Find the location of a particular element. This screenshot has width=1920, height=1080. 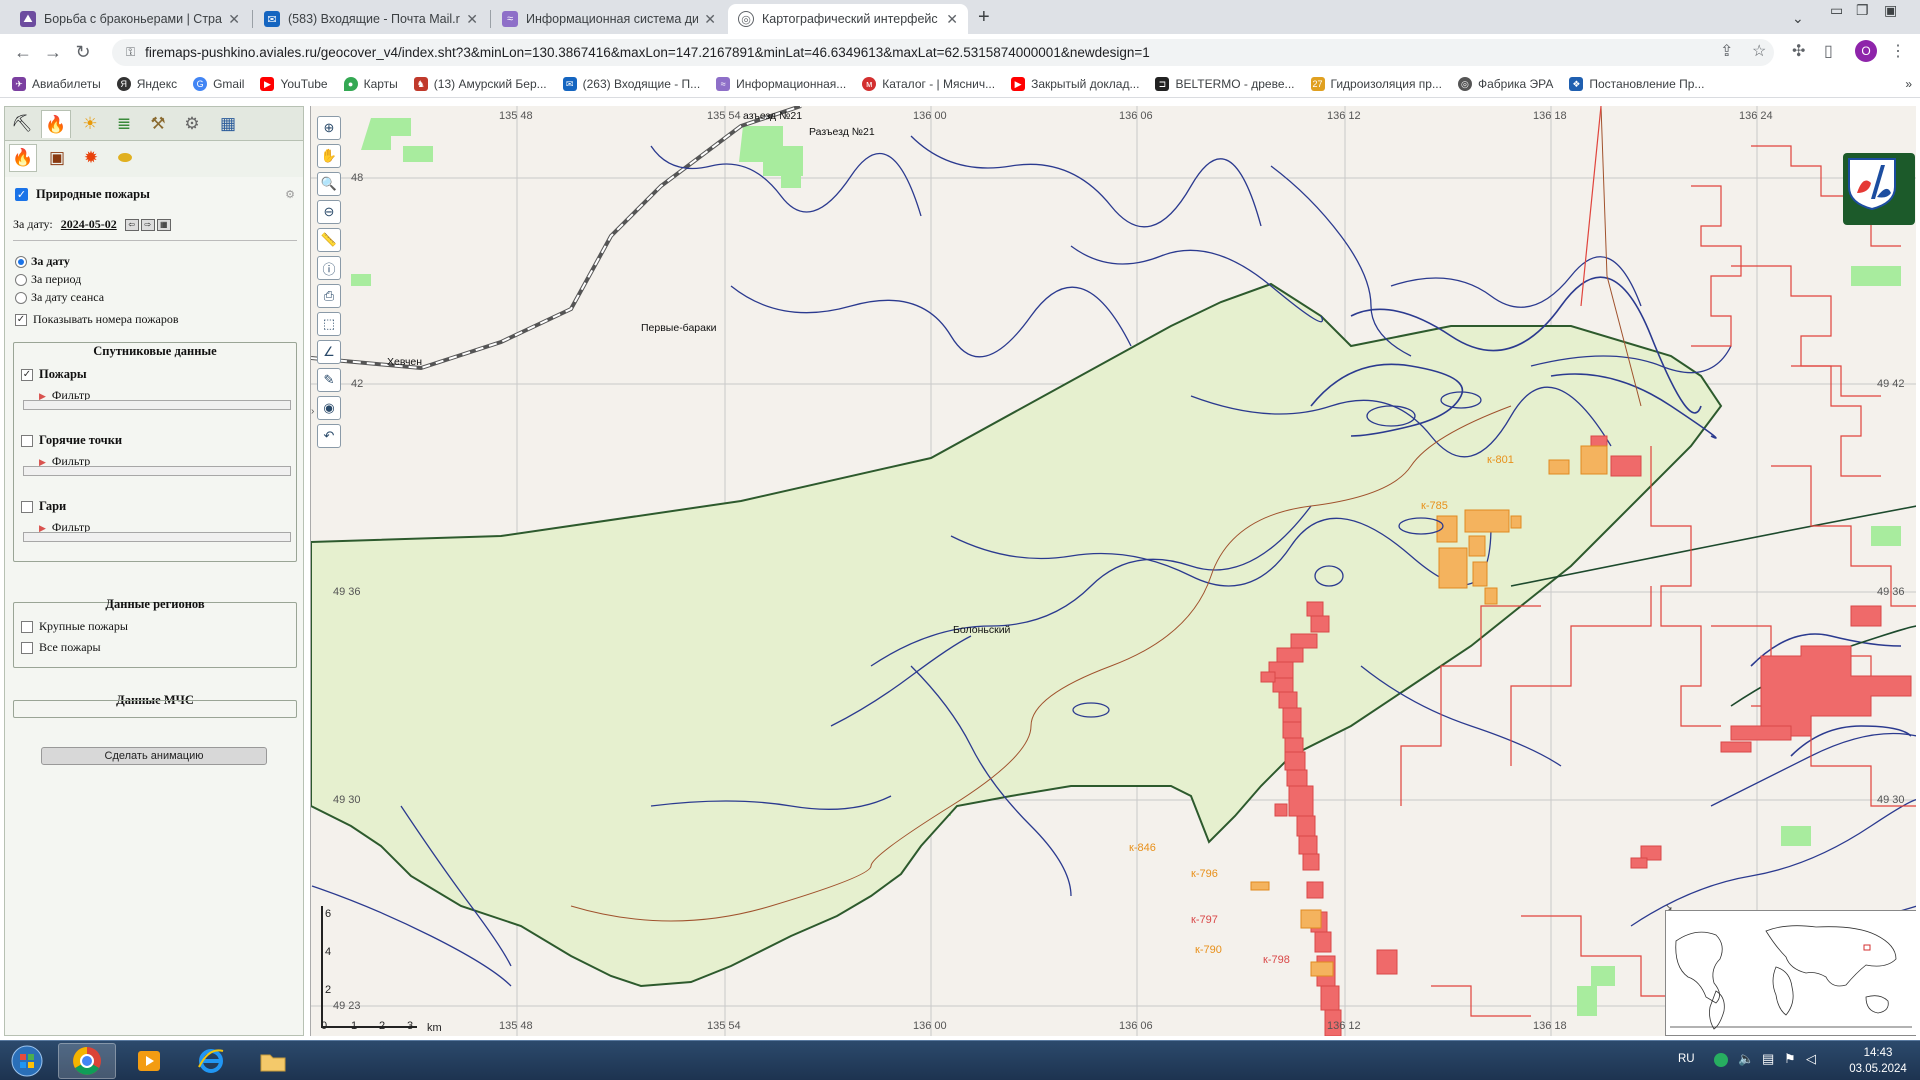

weather-tab-icon: ☀ is located at coordinates (90, 124).